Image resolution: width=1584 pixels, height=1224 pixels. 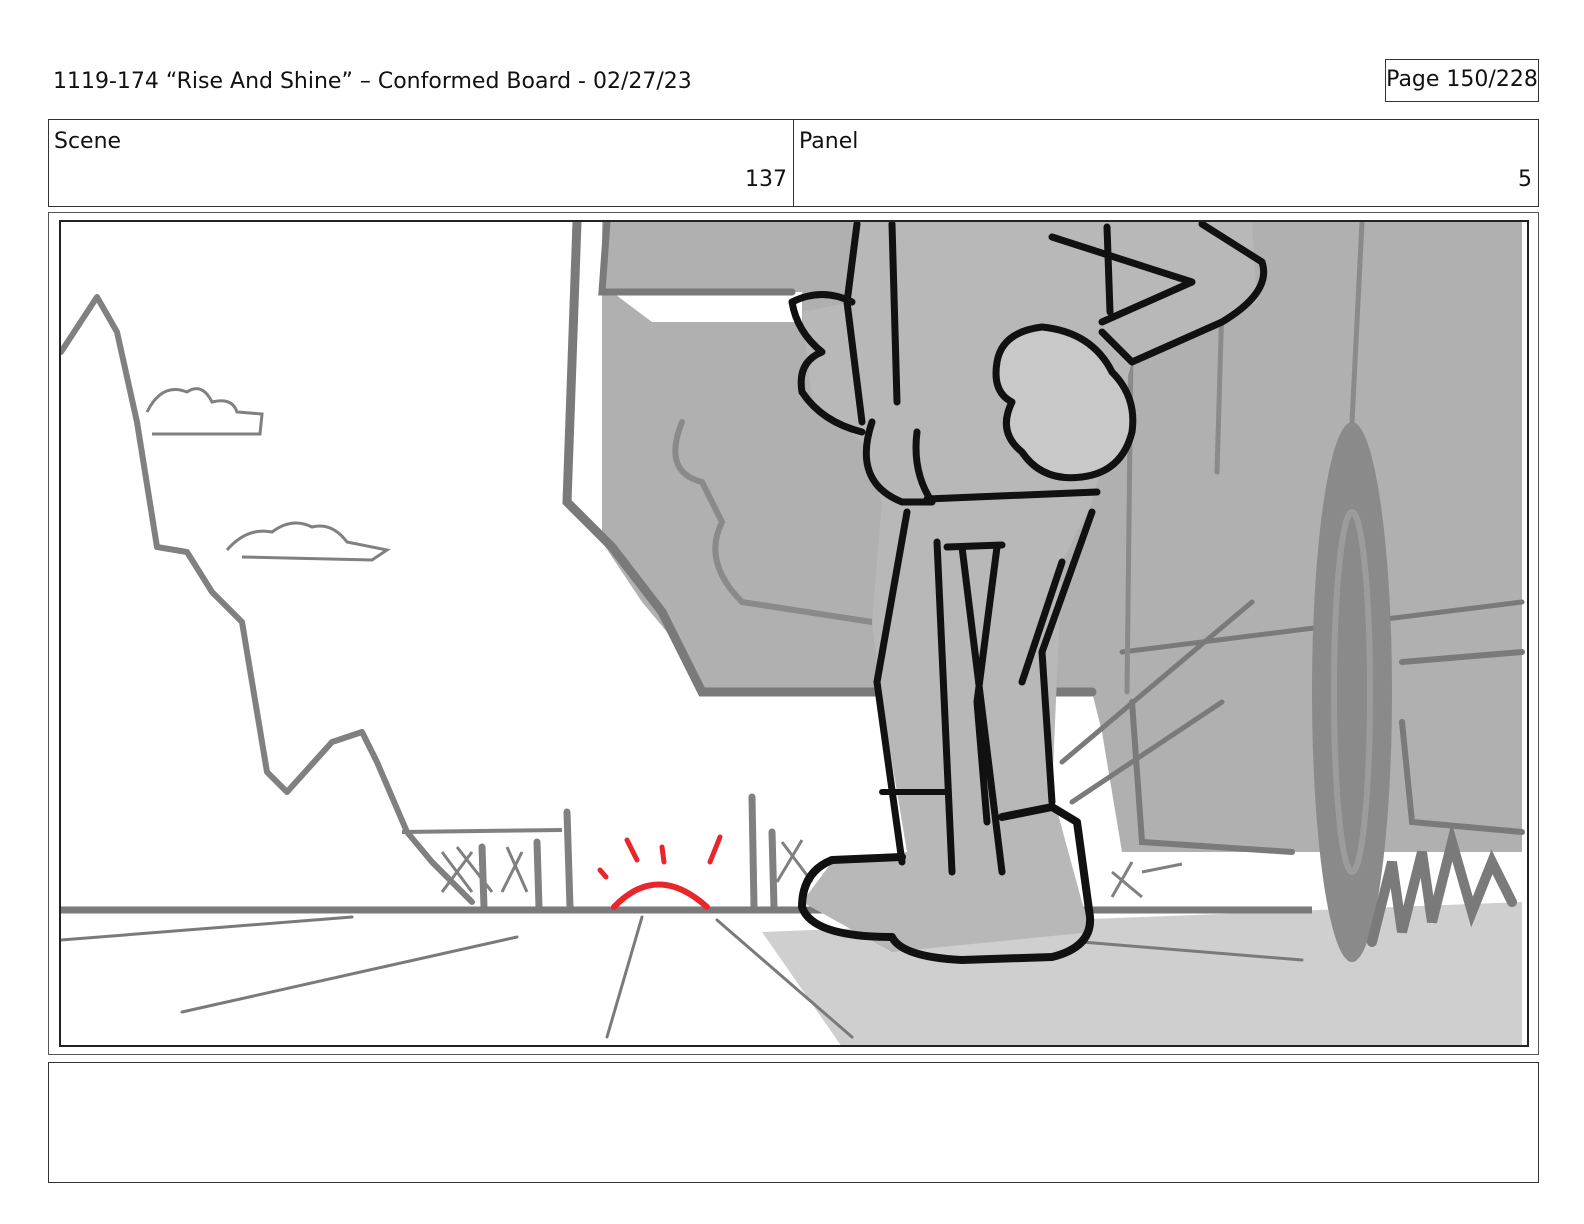 What do you see at coordinates (829, 141) in the screenshot?
I see `panel-label: Panel` at bounding box center [829, 141].